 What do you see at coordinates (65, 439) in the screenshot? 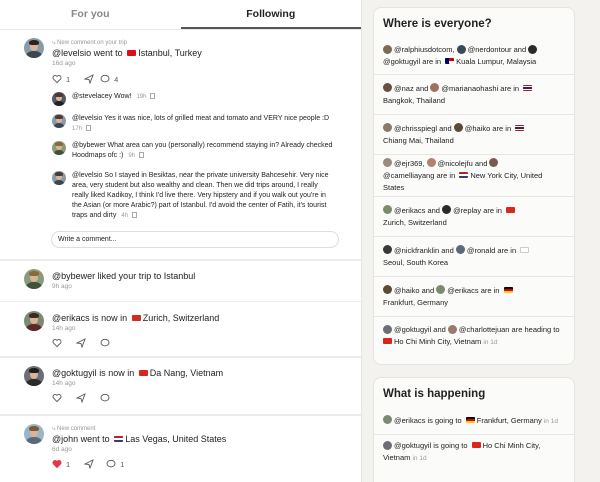
I see `username-link: @john` at bounding box center [65, 439].